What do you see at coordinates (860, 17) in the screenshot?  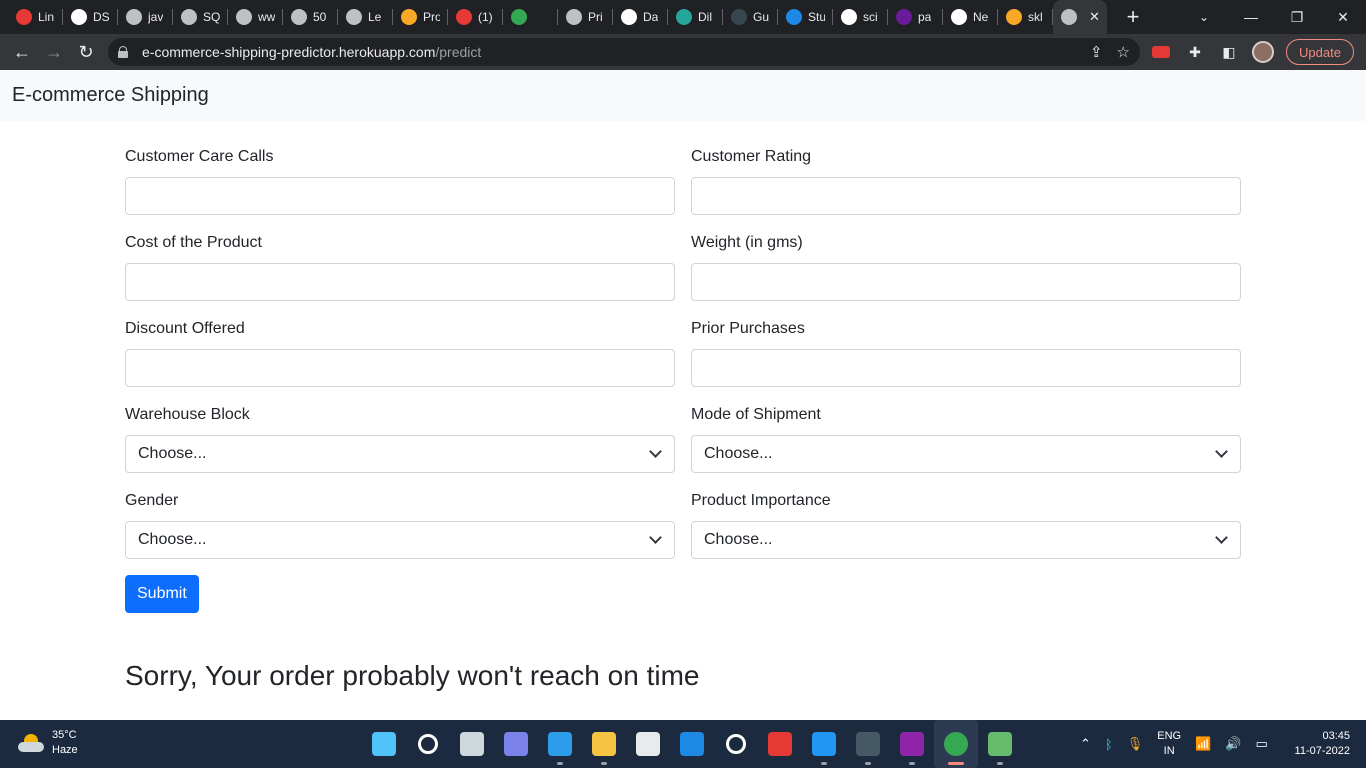 I see `browser-tab: sci` at bounding box center [860, 17].